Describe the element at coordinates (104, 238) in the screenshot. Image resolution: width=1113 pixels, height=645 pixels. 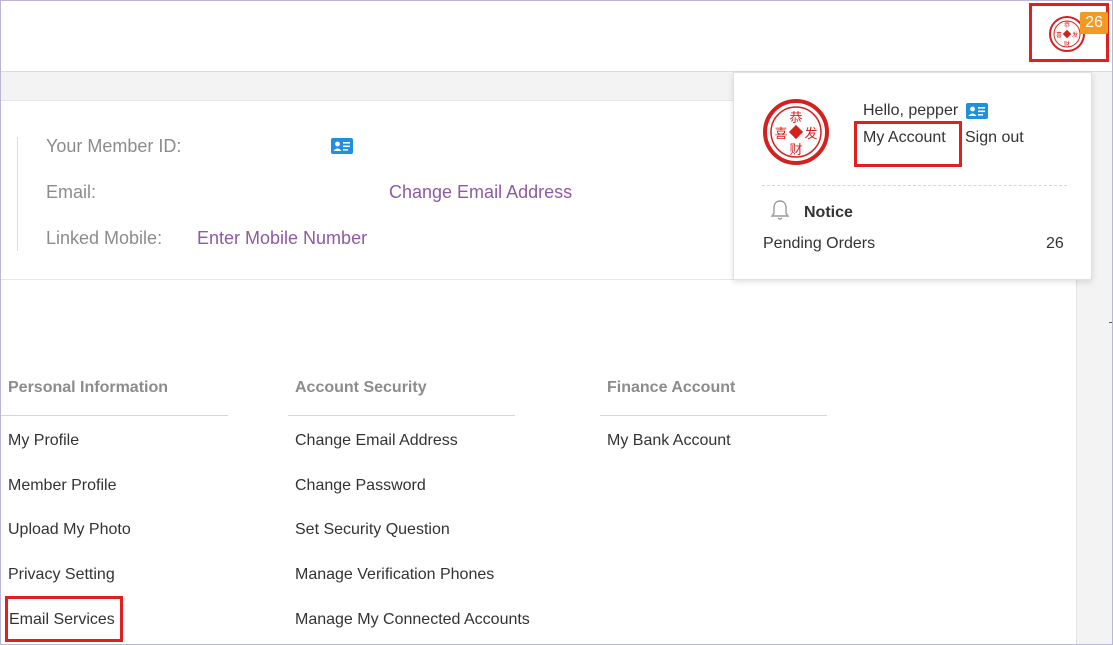
I see `linked-mobile-label: Linked Mobile:` at that location.